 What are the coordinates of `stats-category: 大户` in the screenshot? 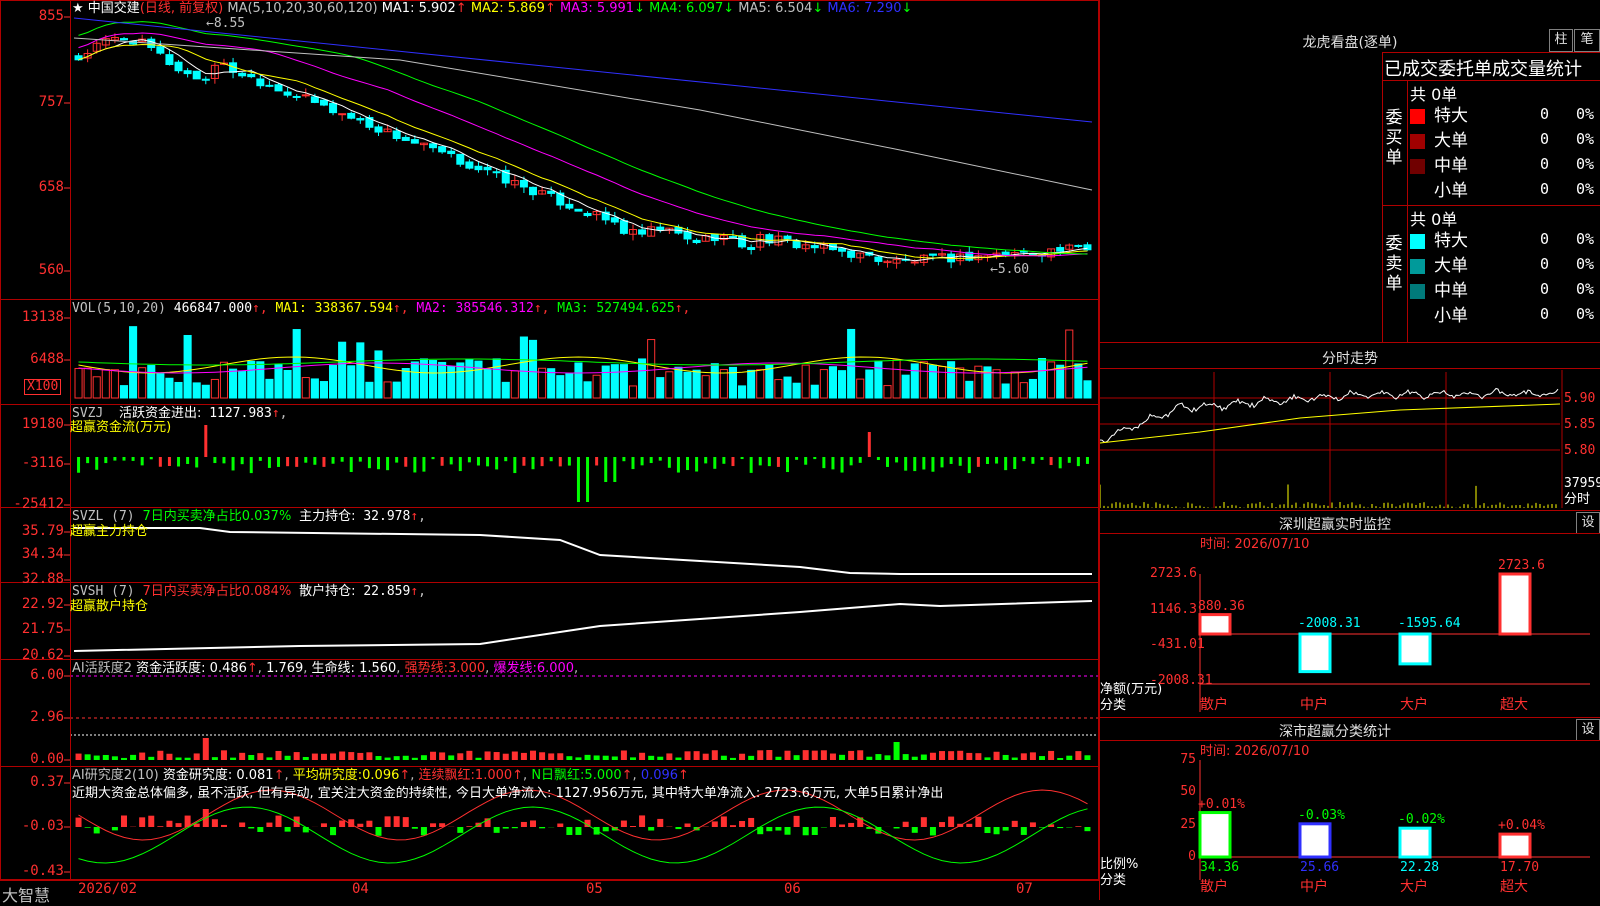 It's located at (1414, 887).